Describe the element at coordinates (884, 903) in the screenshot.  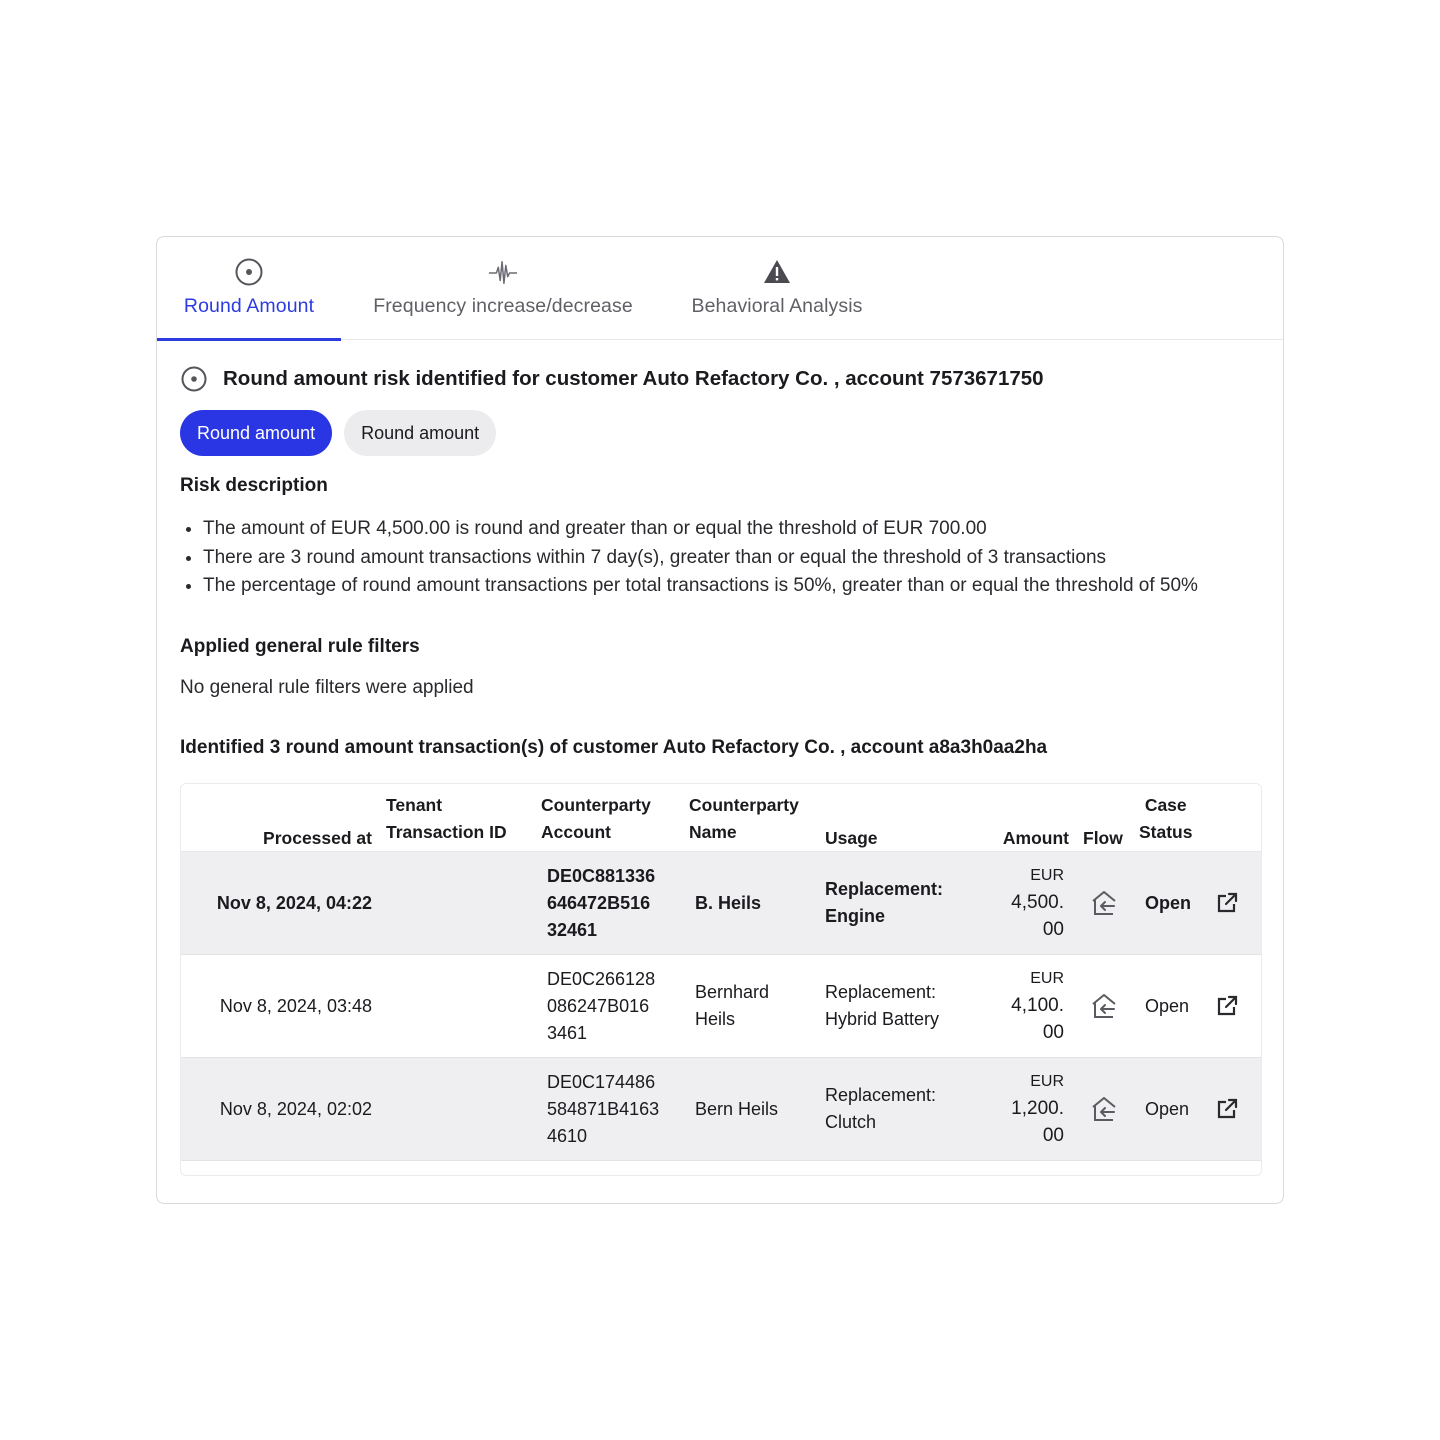
I see `usage-cell: Replacement: Engine` at that location.